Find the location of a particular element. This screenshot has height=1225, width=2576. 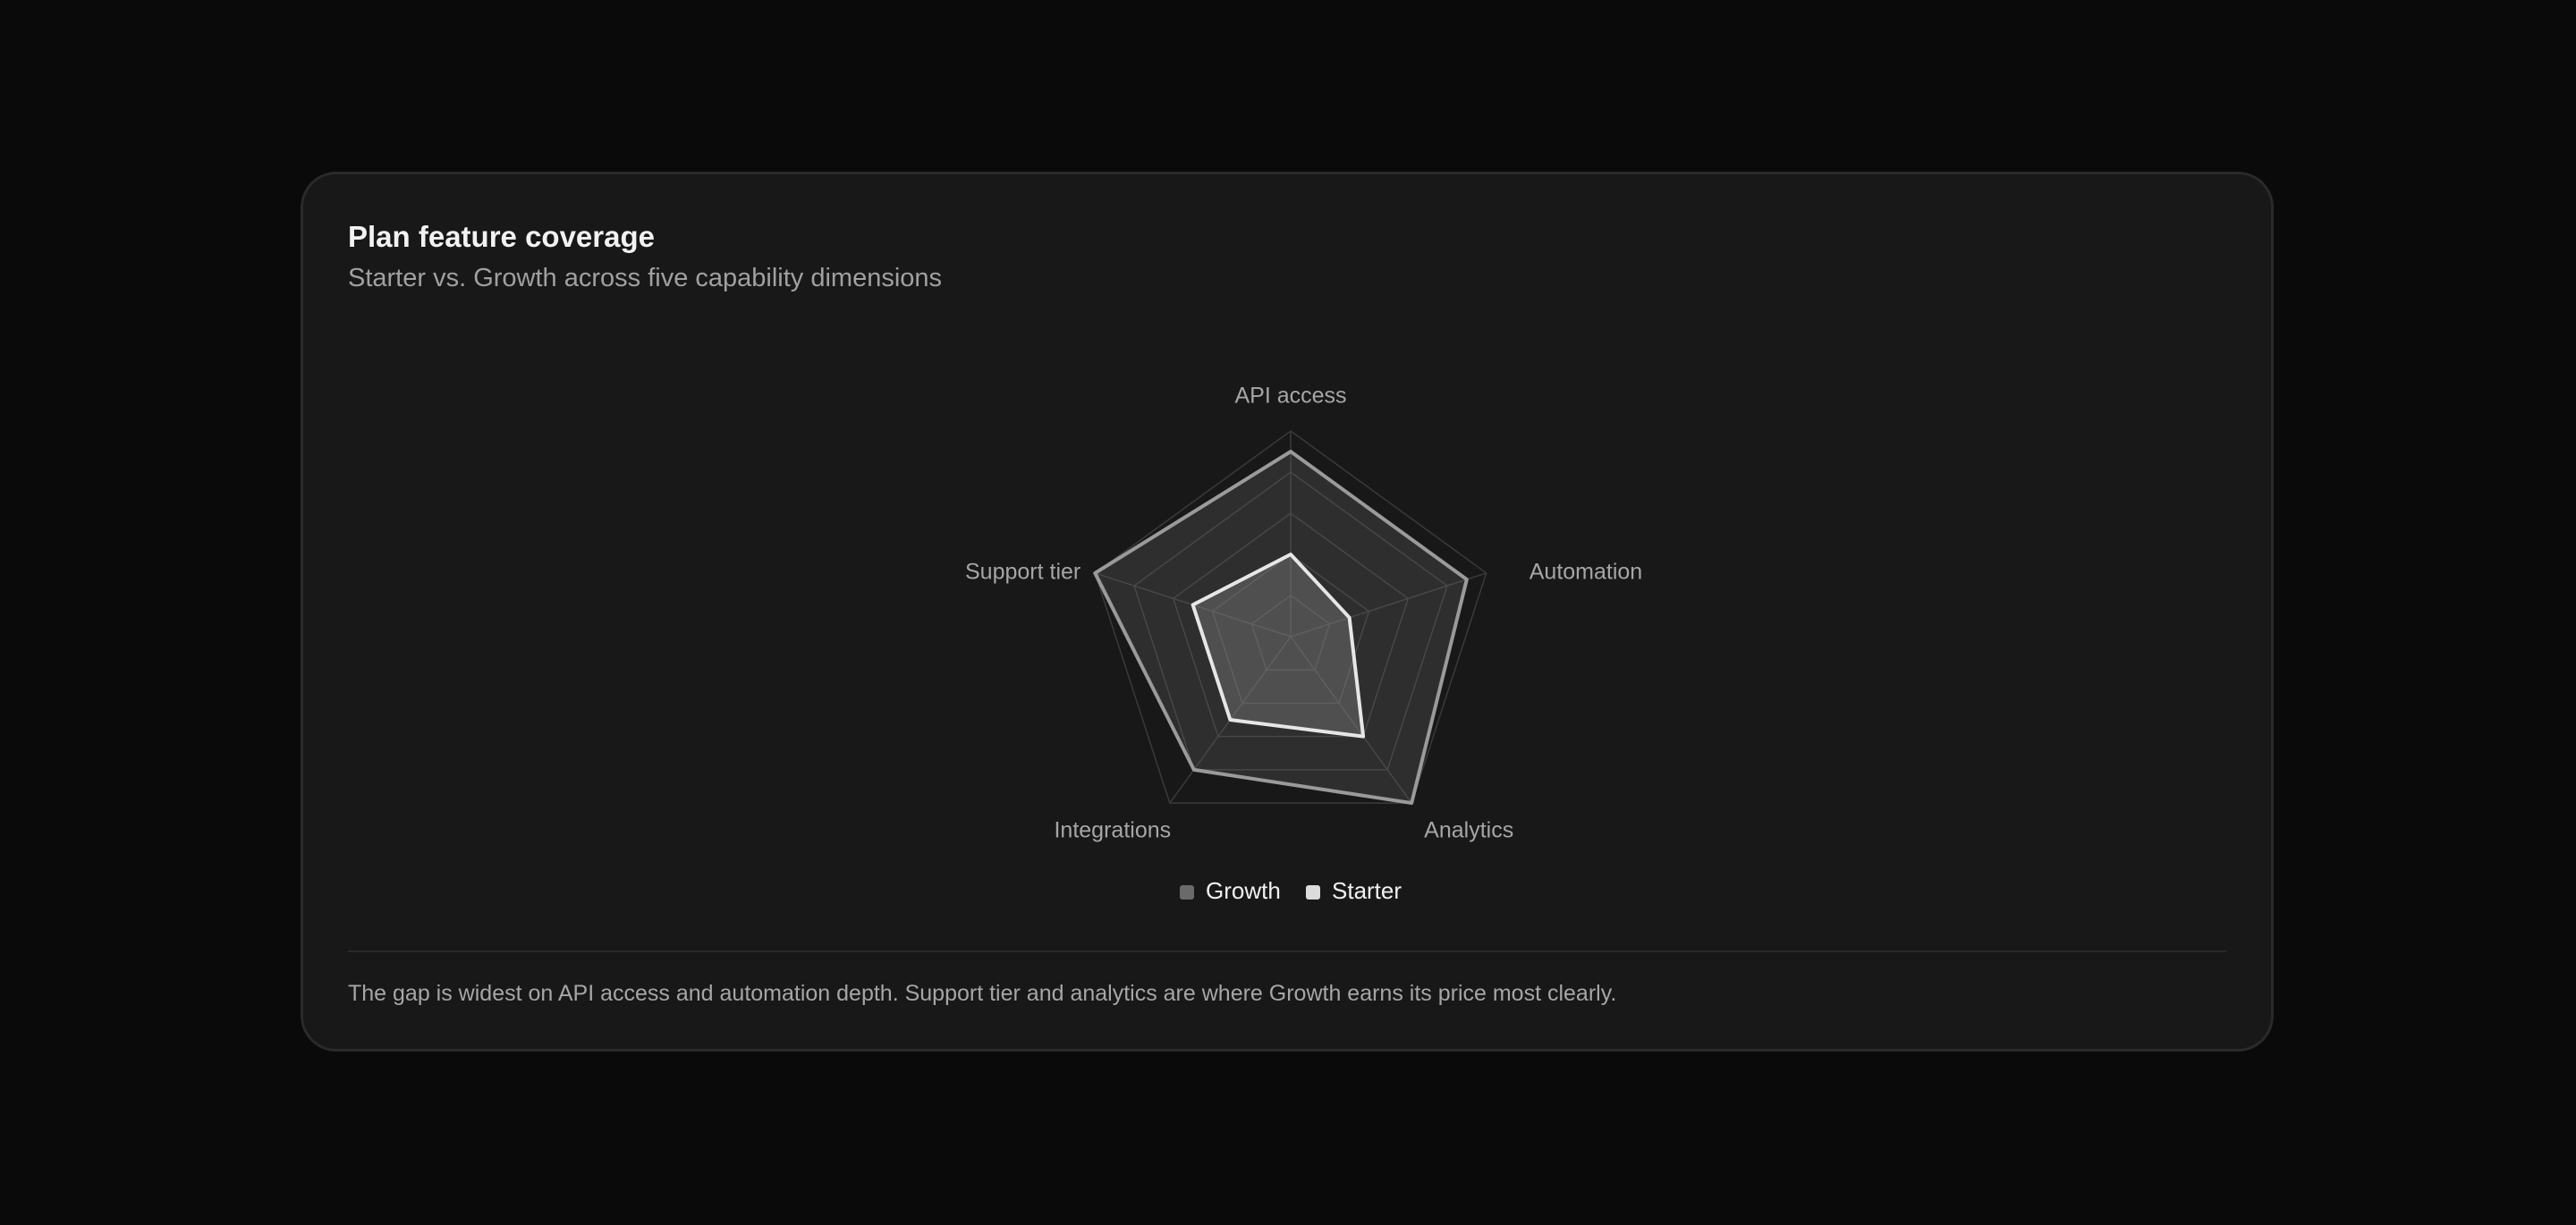

axis-label-api-access: API access is located at coordinates (1290, 396).